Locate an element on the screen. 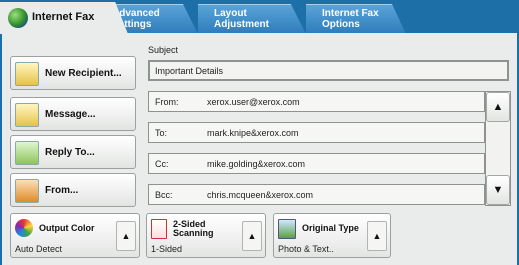  two-sided-page-icon is located at coordinates (159, 229).